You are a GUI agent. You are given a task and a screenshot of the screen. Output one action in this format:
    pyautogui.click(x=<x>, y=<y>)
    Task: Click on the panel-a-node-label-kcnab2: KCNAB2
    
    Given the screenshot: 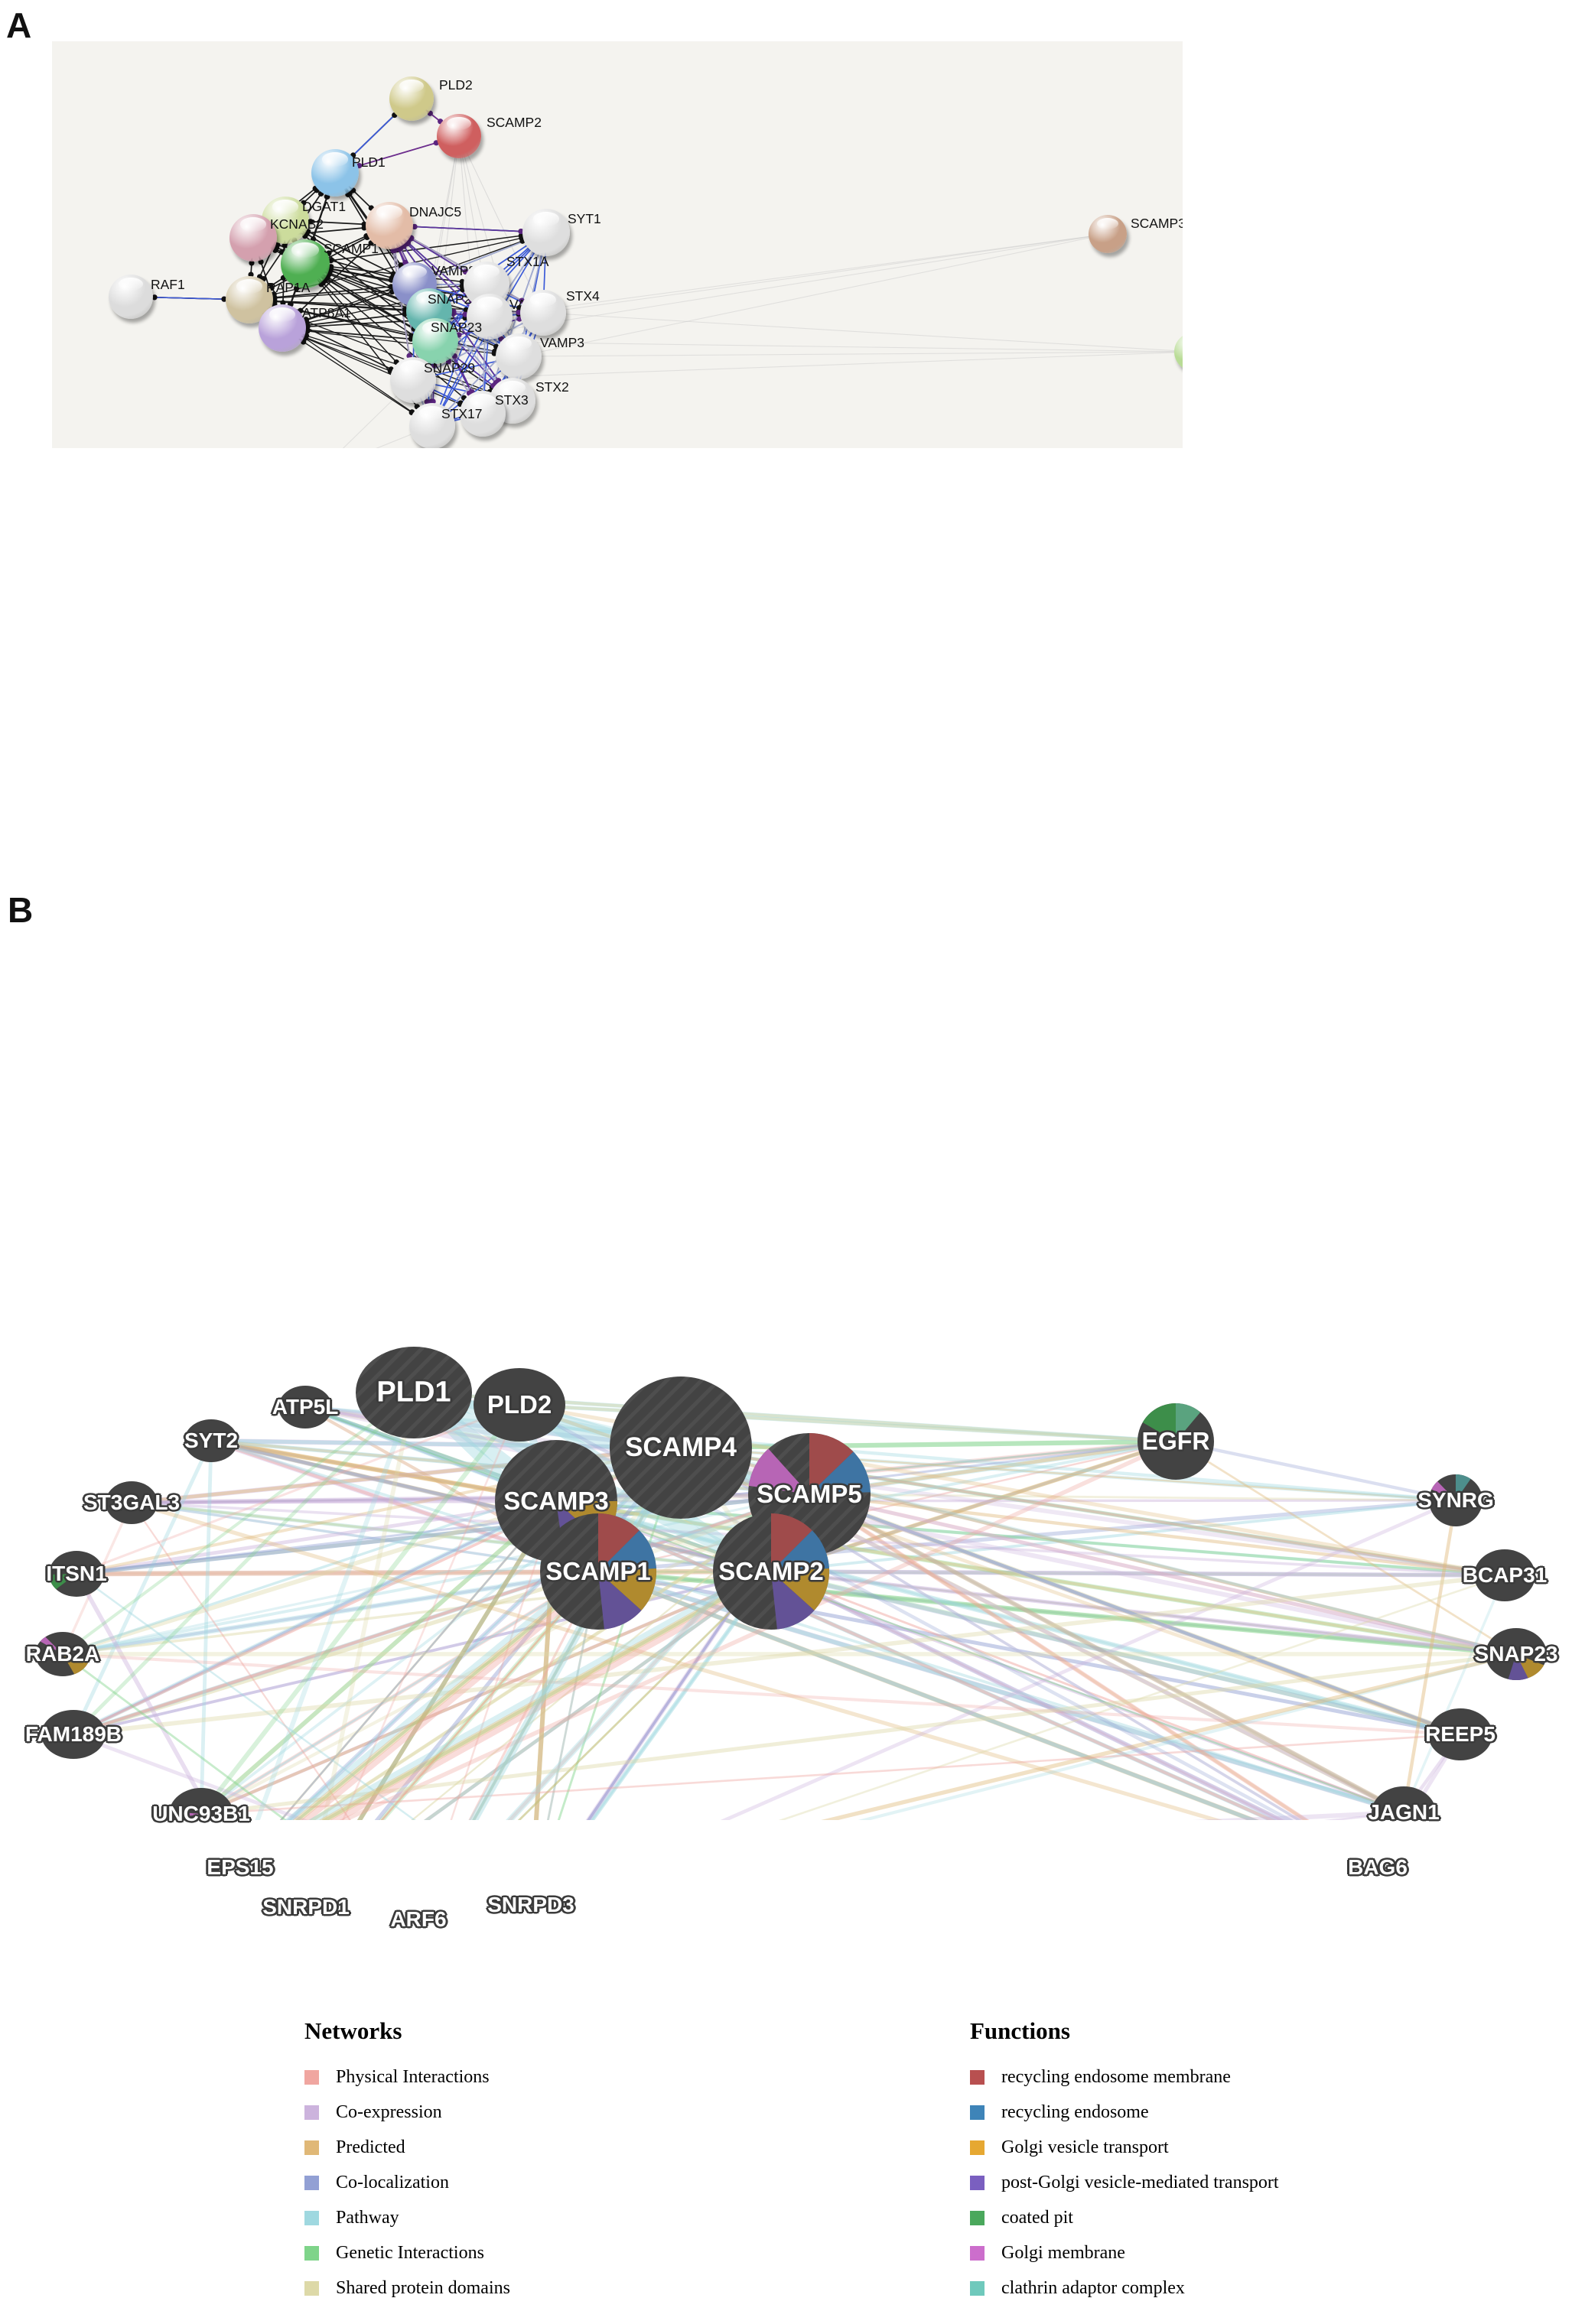 What is the action you would take?
    pyautogui.click(x=297, y=224)
    